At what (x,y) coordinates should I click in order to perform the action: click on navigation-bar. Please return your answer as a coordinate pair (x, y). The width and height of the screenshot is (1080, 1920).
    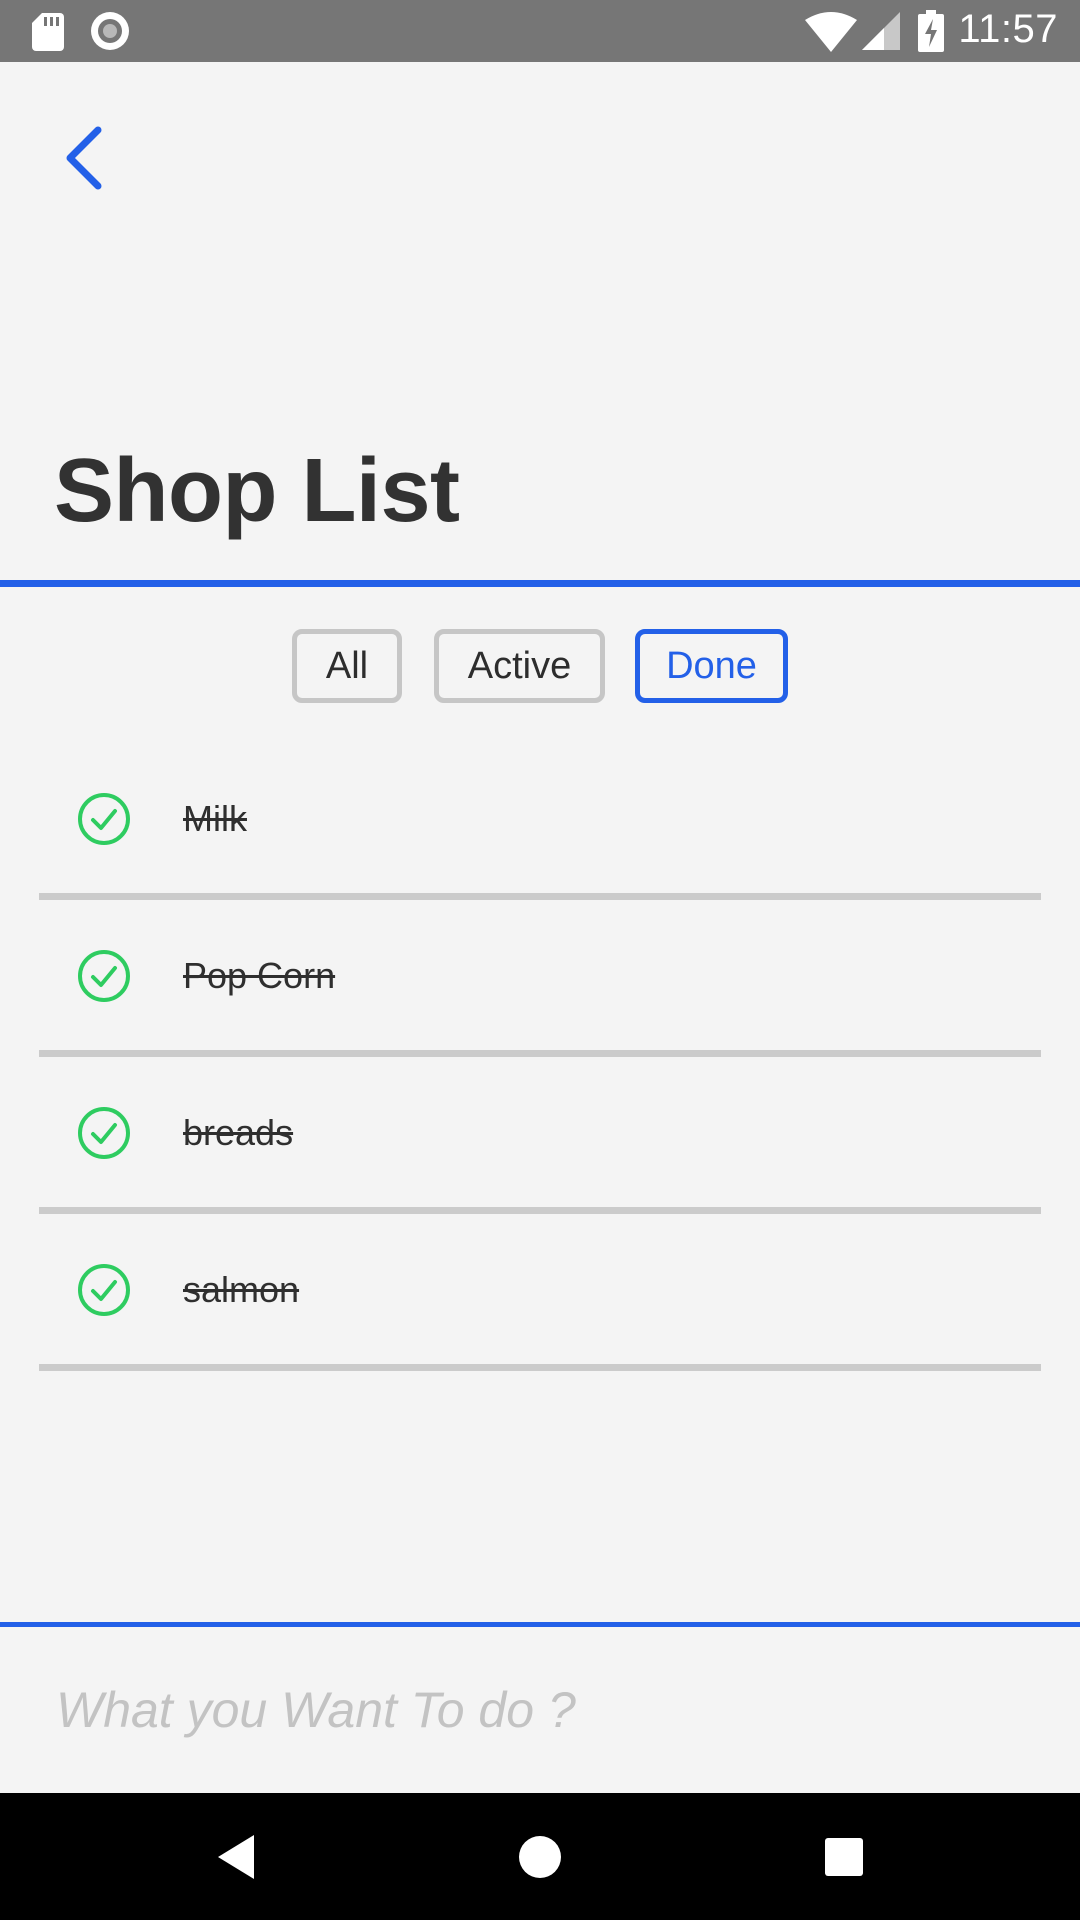
    Looking at the image, I should click on (540, 1856).